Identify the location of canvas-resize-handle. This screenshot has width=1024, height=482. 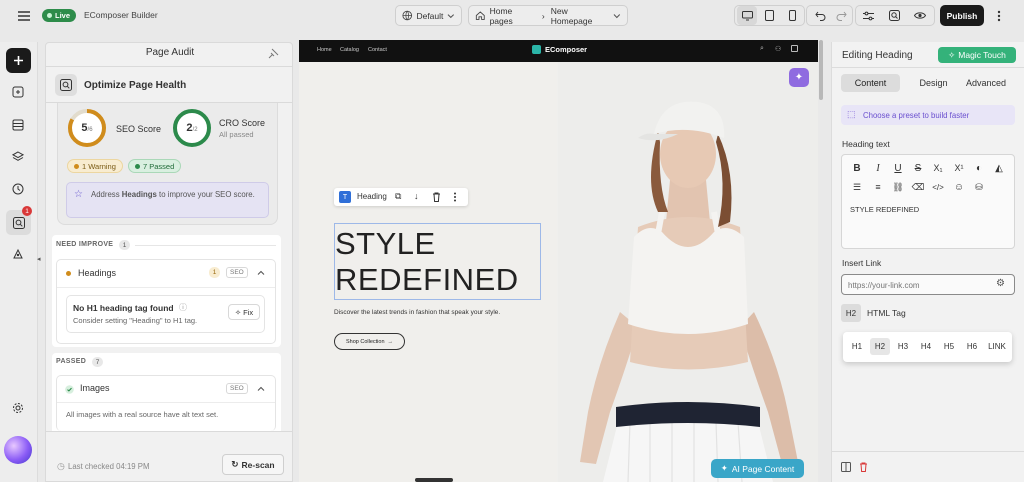
(434, 480).